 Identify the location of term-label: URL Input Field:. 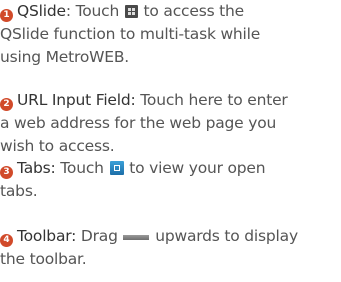
(76, 100).